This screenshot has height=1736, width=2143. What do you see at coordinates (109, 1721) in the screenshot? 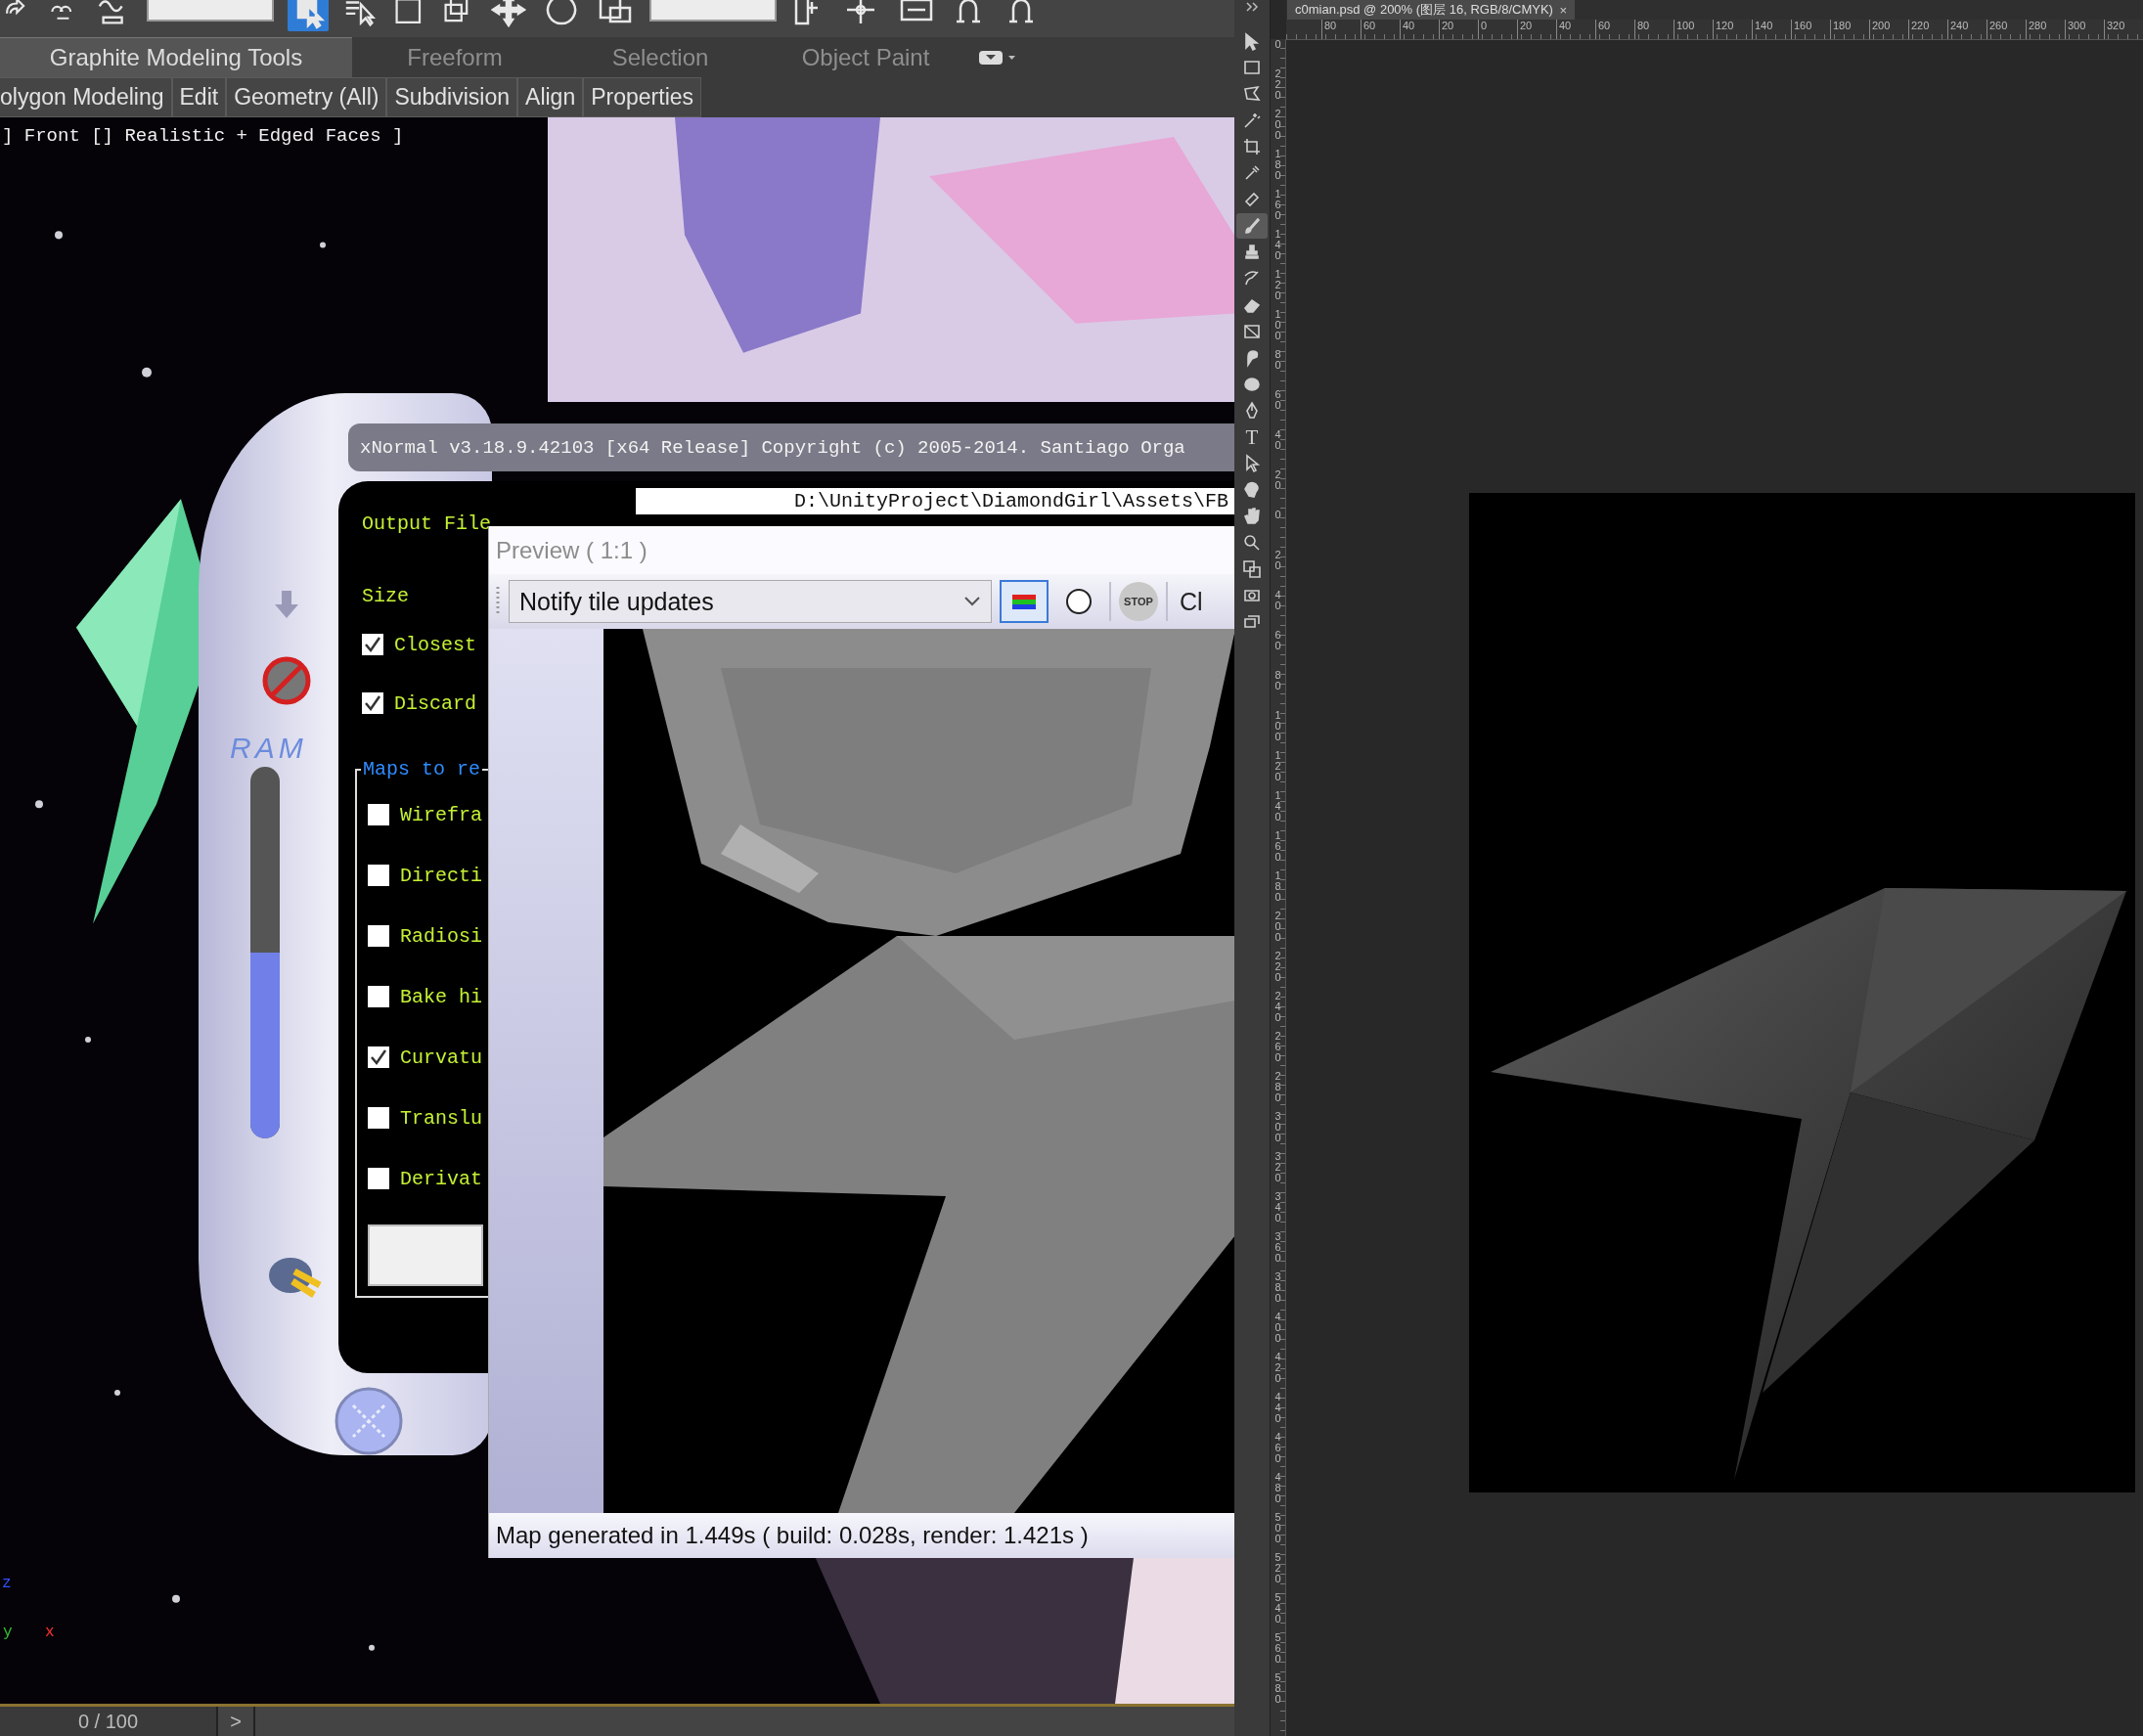
I see `frame-counter: 0 / 100` at bounding box center [109, 1721].